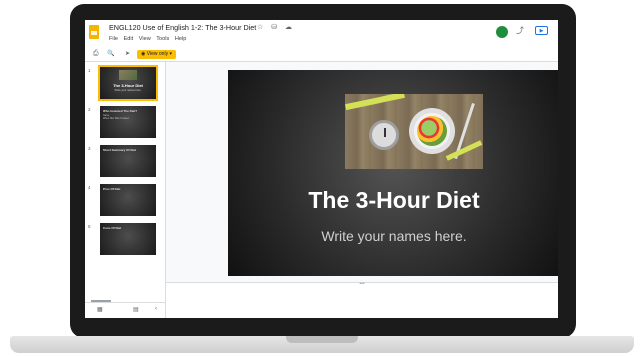  What do you see at coordinates (128, 239) in the screenshot?
I see `slide-thumb-5: Cons Of Diet` at bounding box center [128, 239].